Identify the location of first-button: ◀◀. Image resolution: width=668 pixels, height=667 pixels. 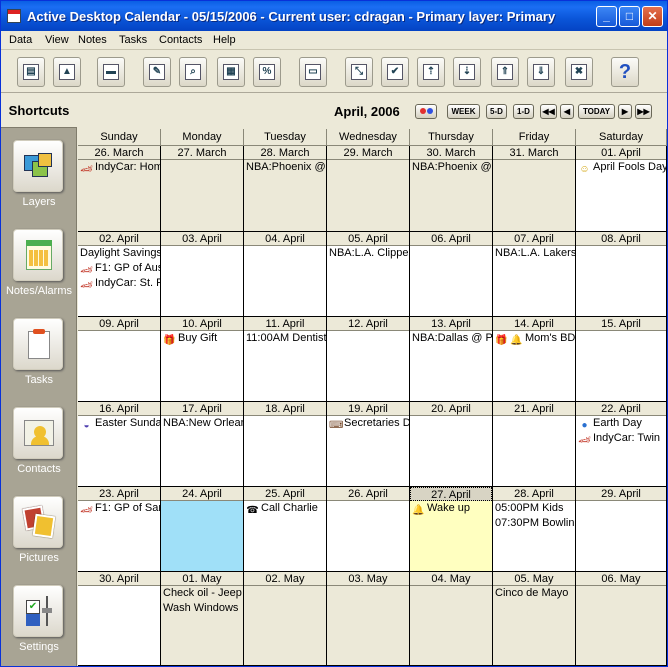
(548, 111).